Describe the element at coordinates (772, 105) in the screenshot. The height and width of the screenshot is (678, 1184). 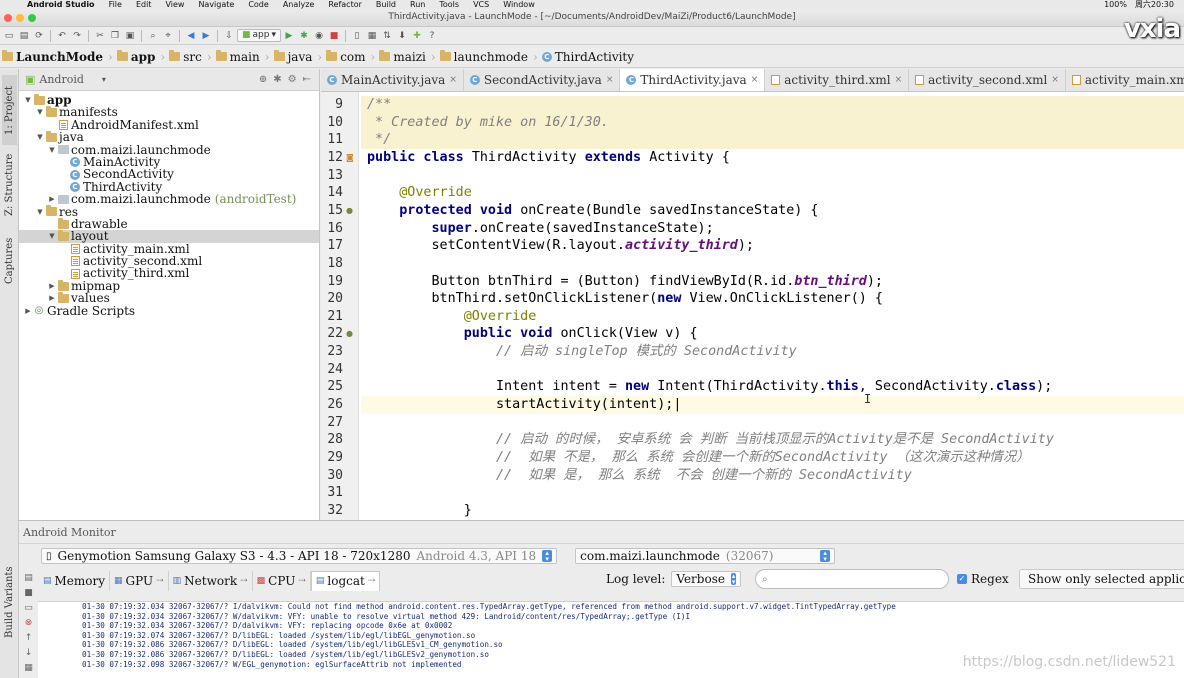
I see `code-line: /**` at that location.